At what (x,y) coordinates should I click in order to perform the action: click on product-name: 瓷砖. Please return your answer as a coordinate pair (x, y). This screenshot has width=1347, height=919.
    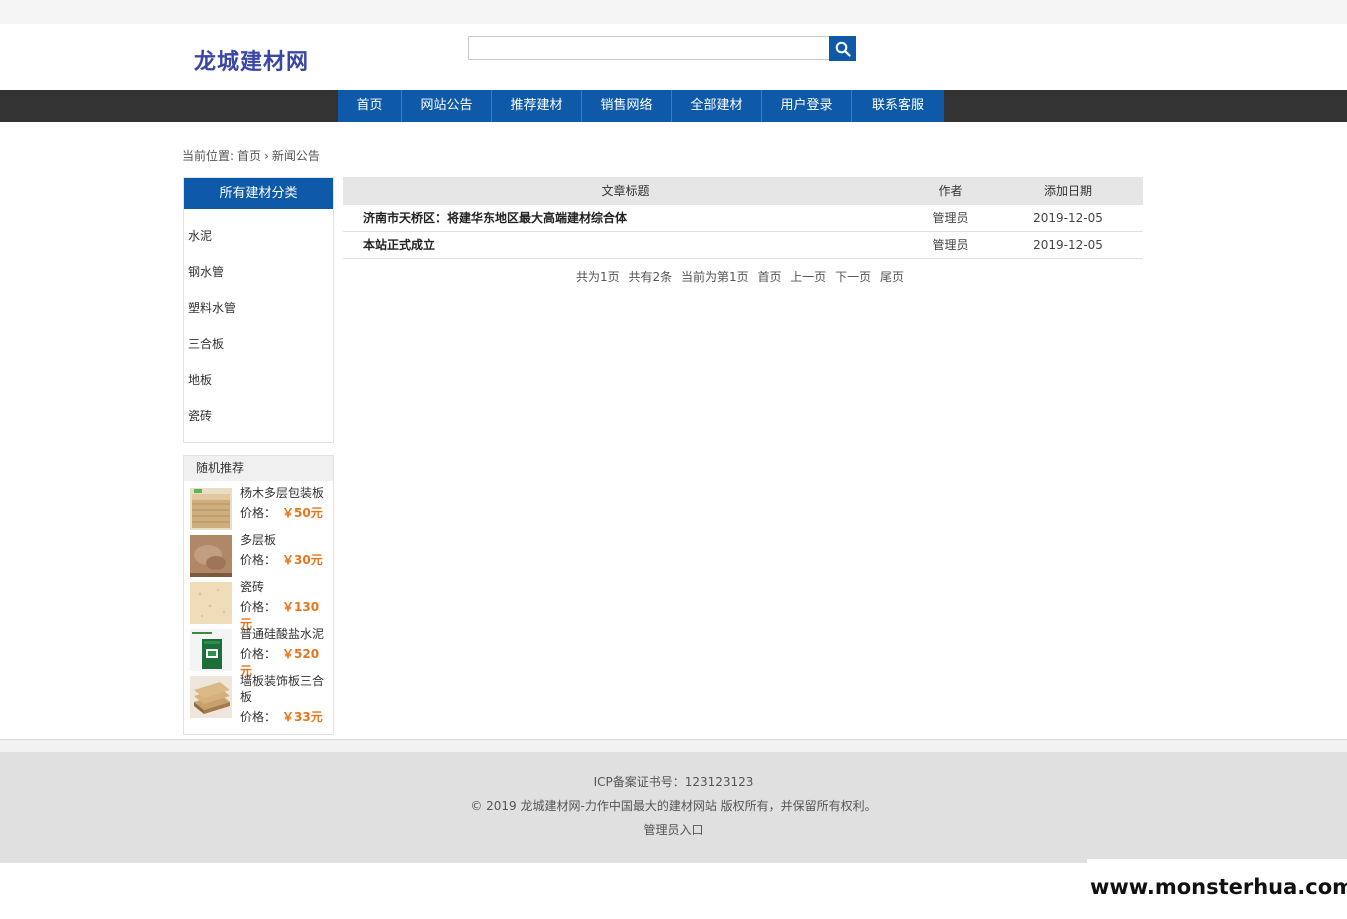
    Looking at the image, I should click on (286, 587).